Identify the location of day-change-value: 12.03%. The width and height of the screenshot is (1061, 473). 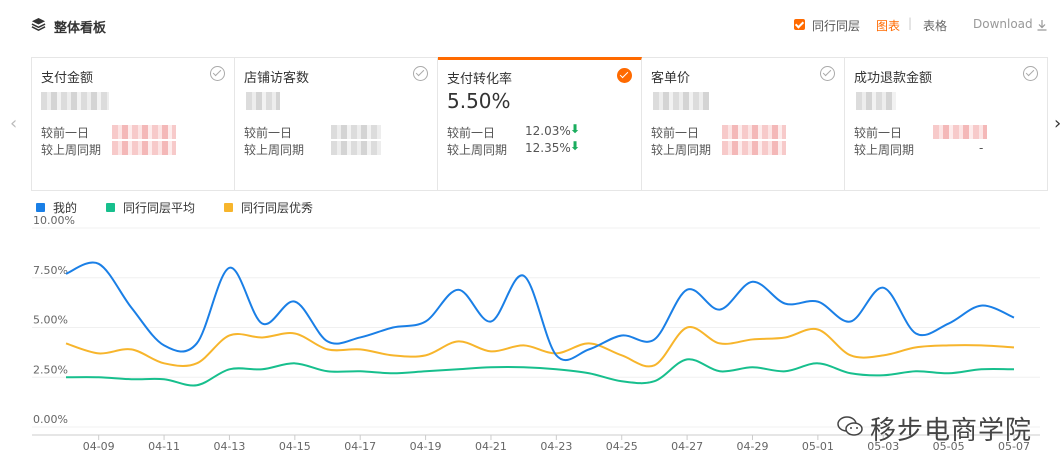
(548, 131).